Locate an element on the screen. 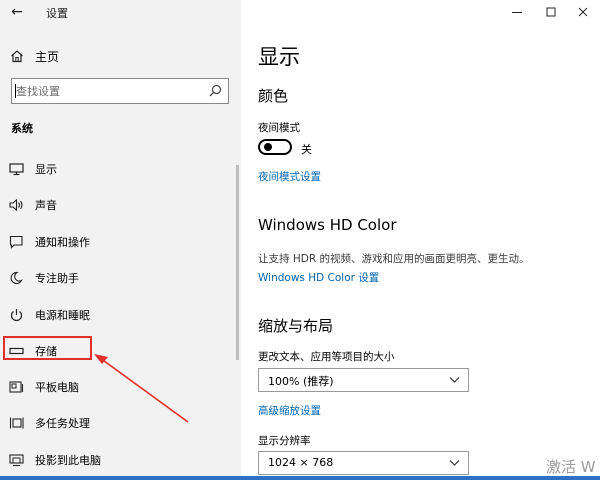 This screenshot has height=480, width=600. sidebar-item-home: 主页 is located at coordinates (120, 56).